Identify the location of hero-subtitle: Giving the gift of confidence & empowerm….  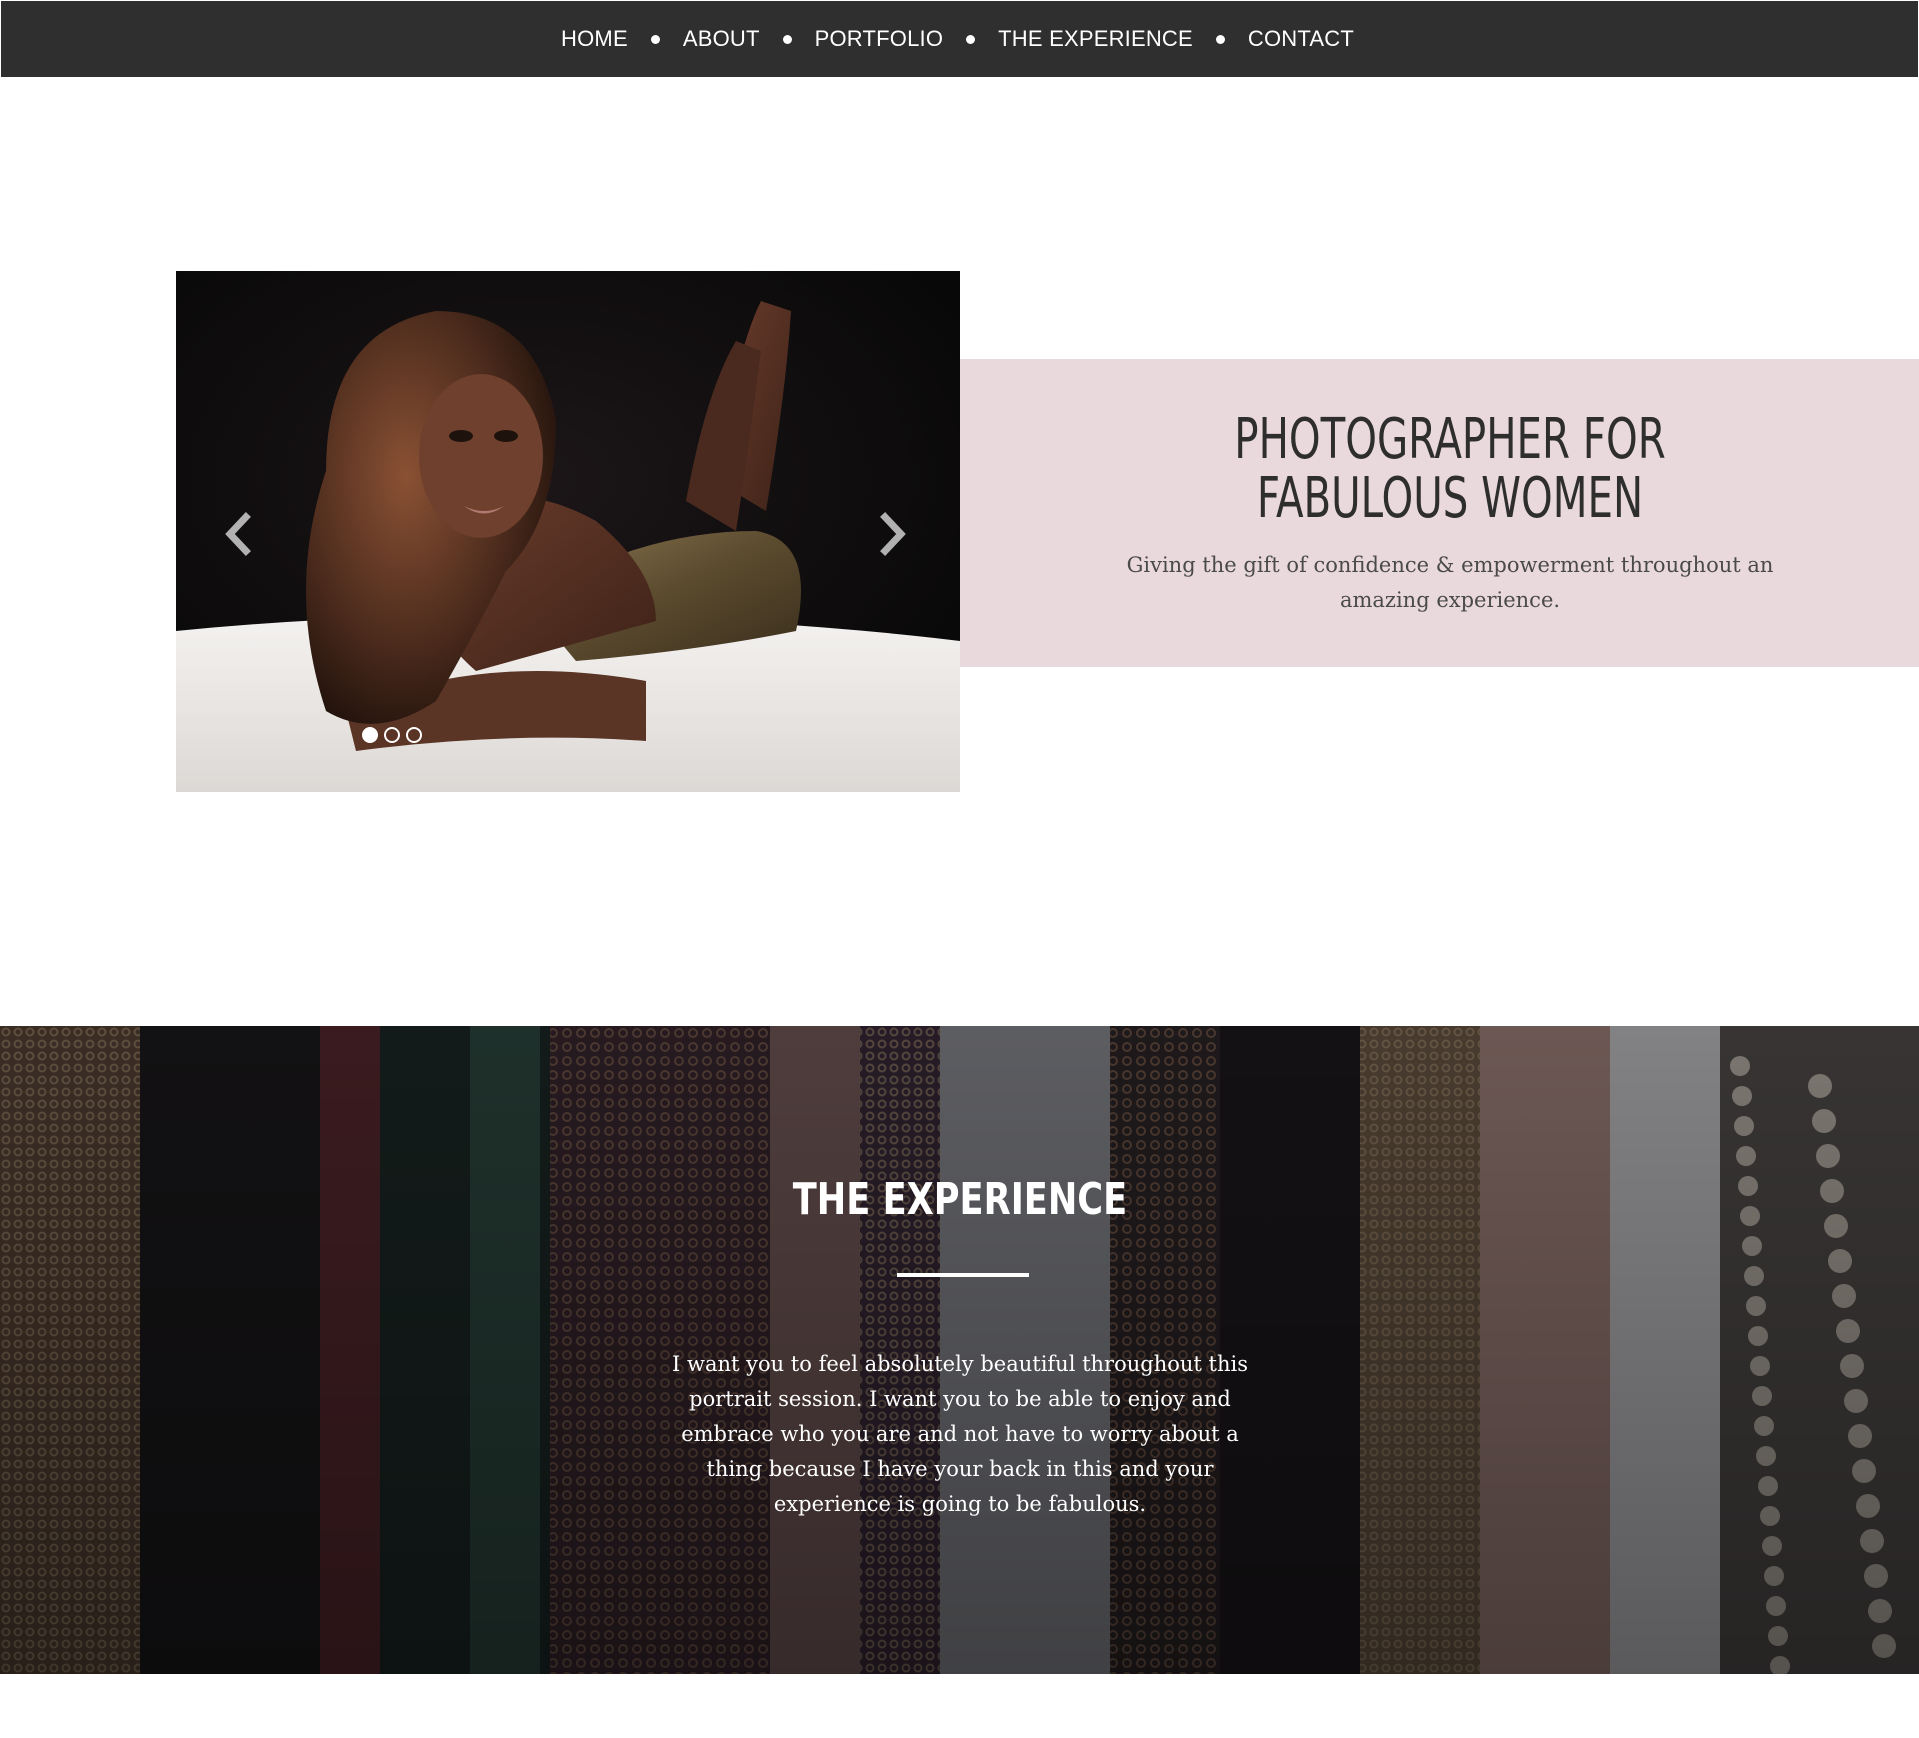
(1450, 582).